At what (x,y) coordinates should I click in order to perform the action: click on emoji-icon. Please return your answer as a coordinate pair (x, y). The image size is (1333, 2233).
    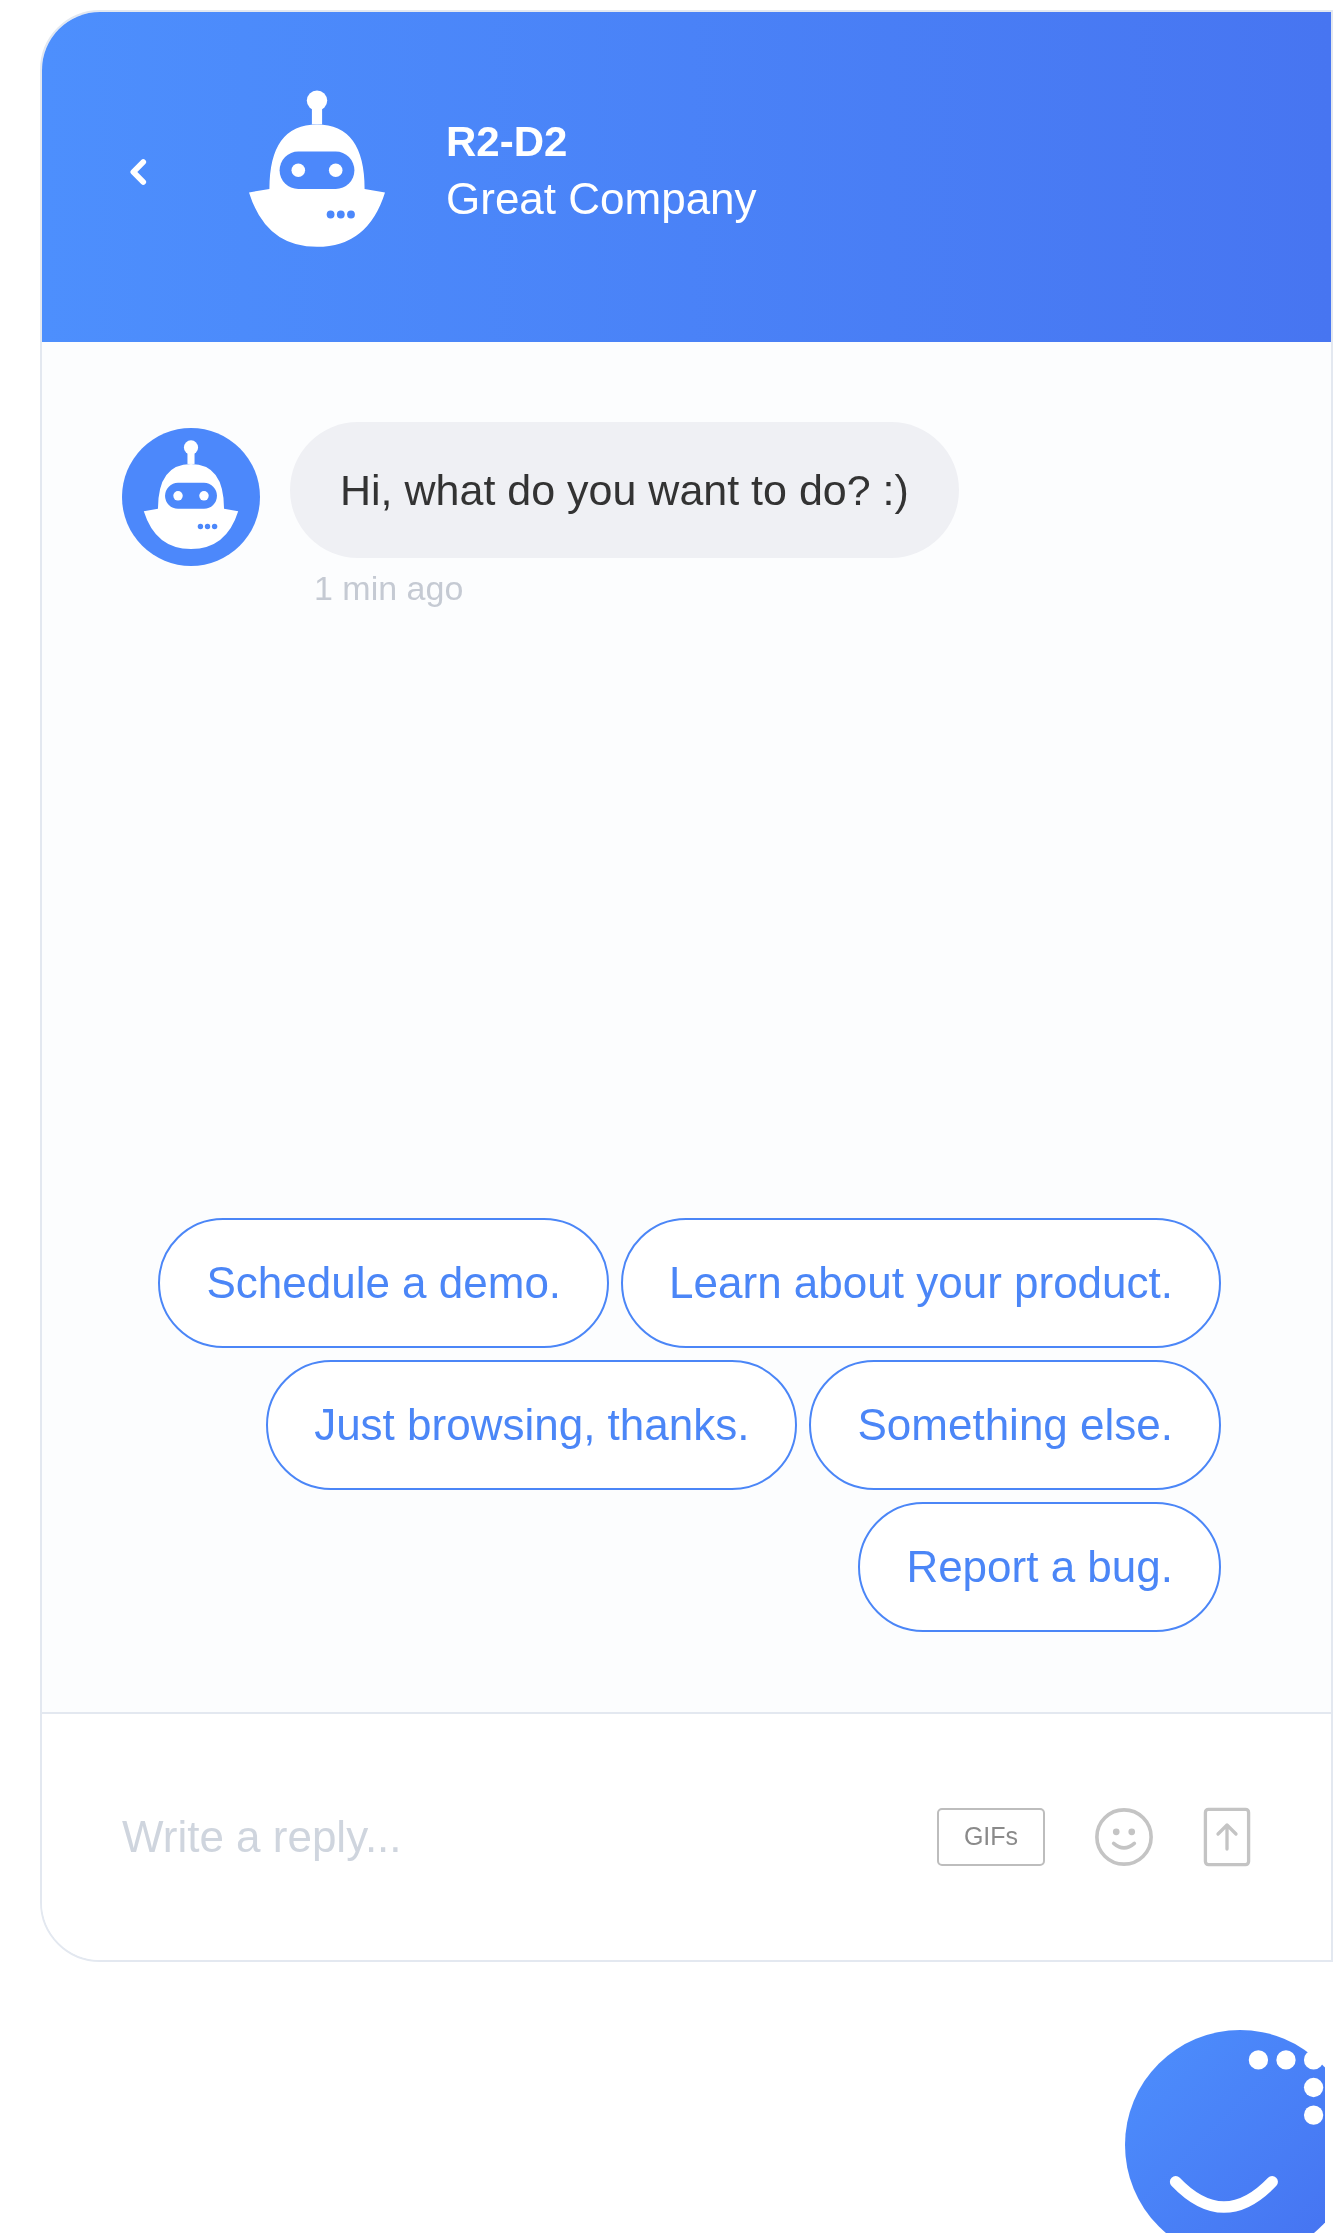
    Looking at the image, I should click on (1124, 1837).